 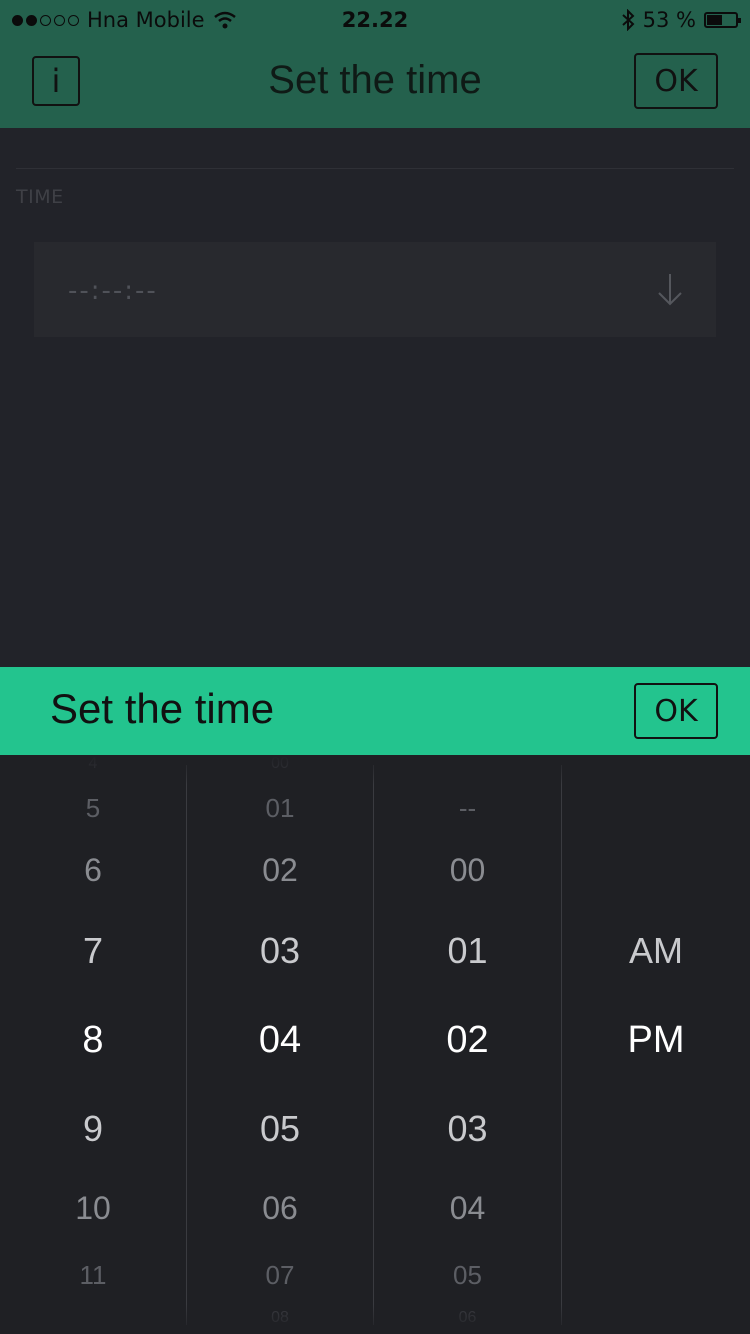 I want to click on minute-option: 07, so click(x=280, y=1275).